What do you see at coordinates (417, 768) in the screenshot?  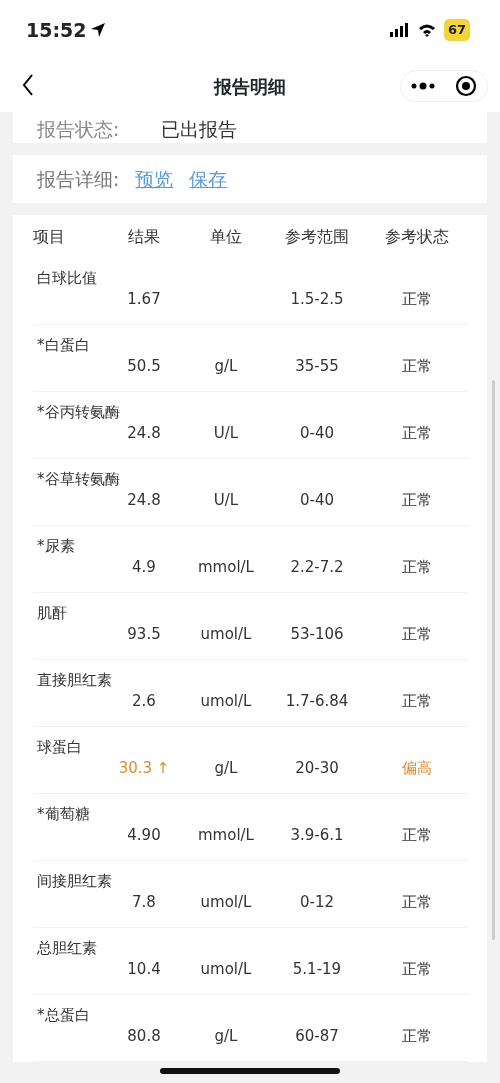 I see `status-text: 偏高` at bounding box center [417, 768].